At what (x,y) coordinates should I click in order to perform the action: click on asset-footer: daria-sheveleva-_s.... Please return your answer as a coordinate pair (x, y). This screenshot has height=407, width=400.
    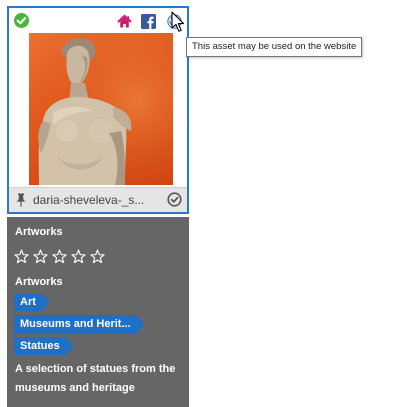
    Looking at the image, I should click on (98, 199).